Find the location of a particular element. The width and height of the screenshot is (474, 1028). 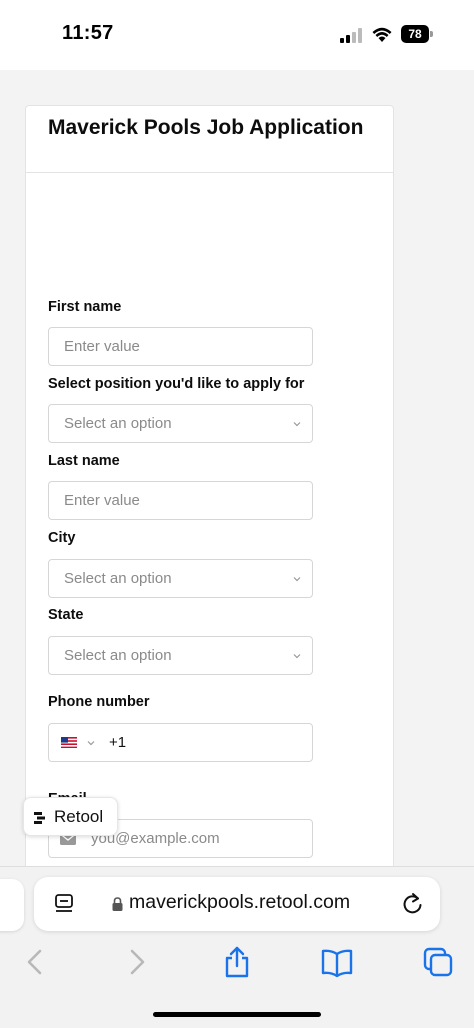

first-name-placeholder: Enter value is located at coordinates (102, 346).